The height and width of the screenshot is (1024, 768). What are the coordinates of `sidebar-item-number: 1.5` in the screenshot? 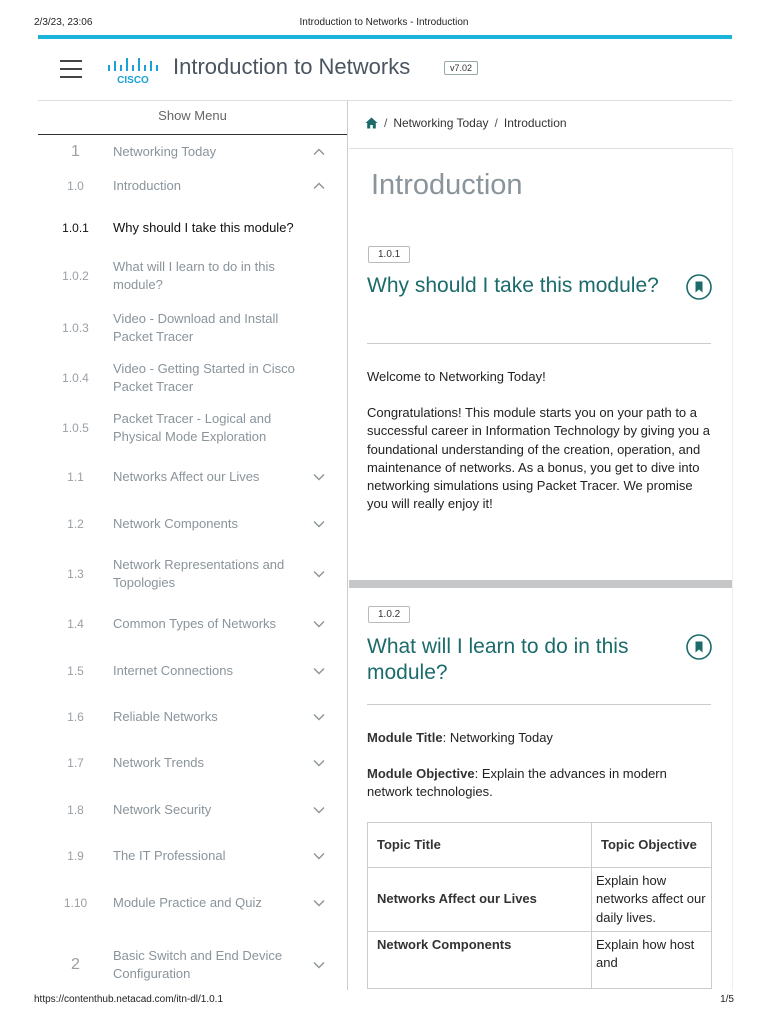 It's located at (75, 671).